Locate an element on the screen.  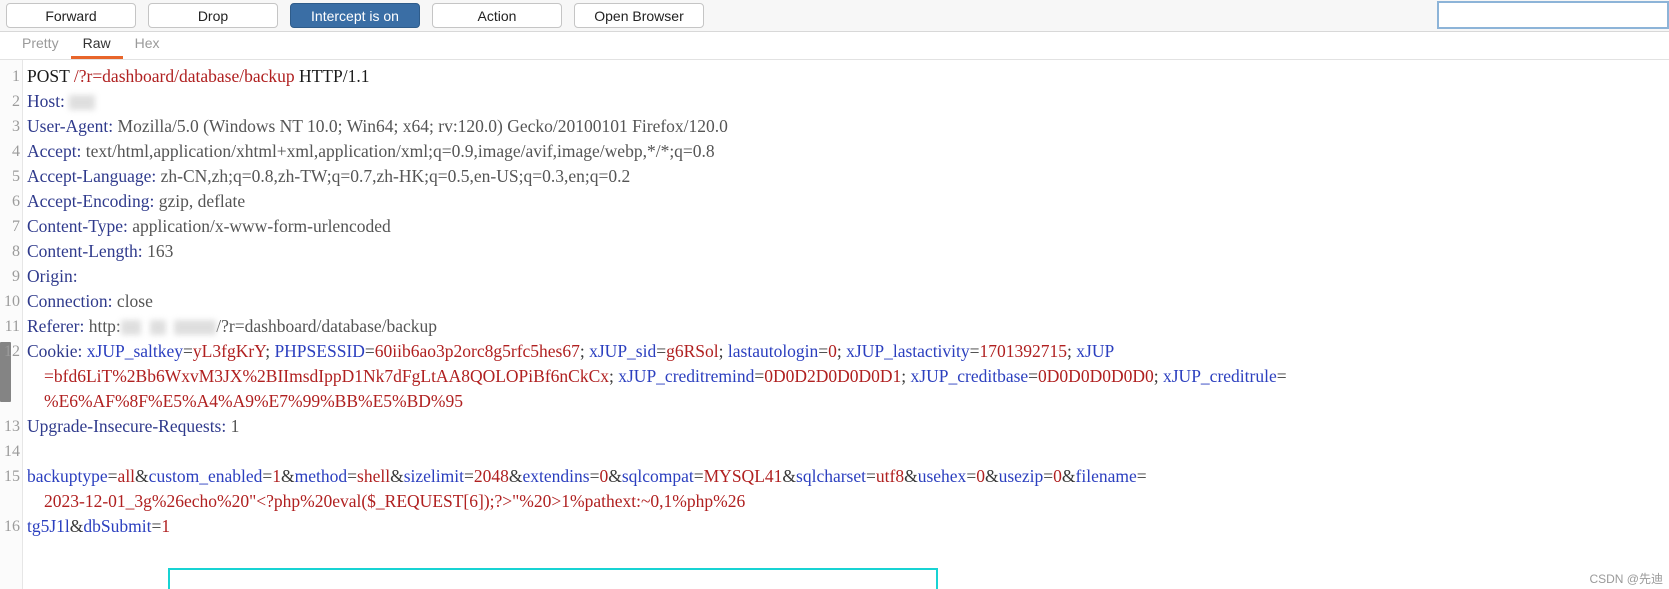
text-span: MYSQL41 is located at coordinates (743, 476).